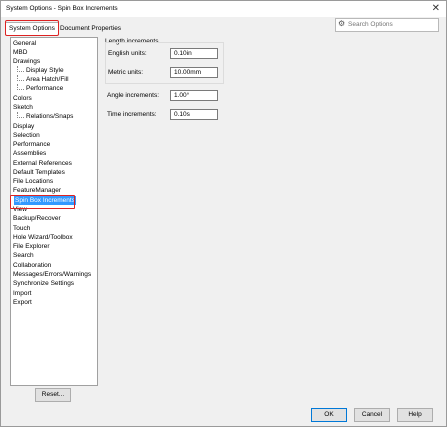 The width and height of the screenshot is (447, 427). I want to click on close-icon: ✕, so click(436, 8).